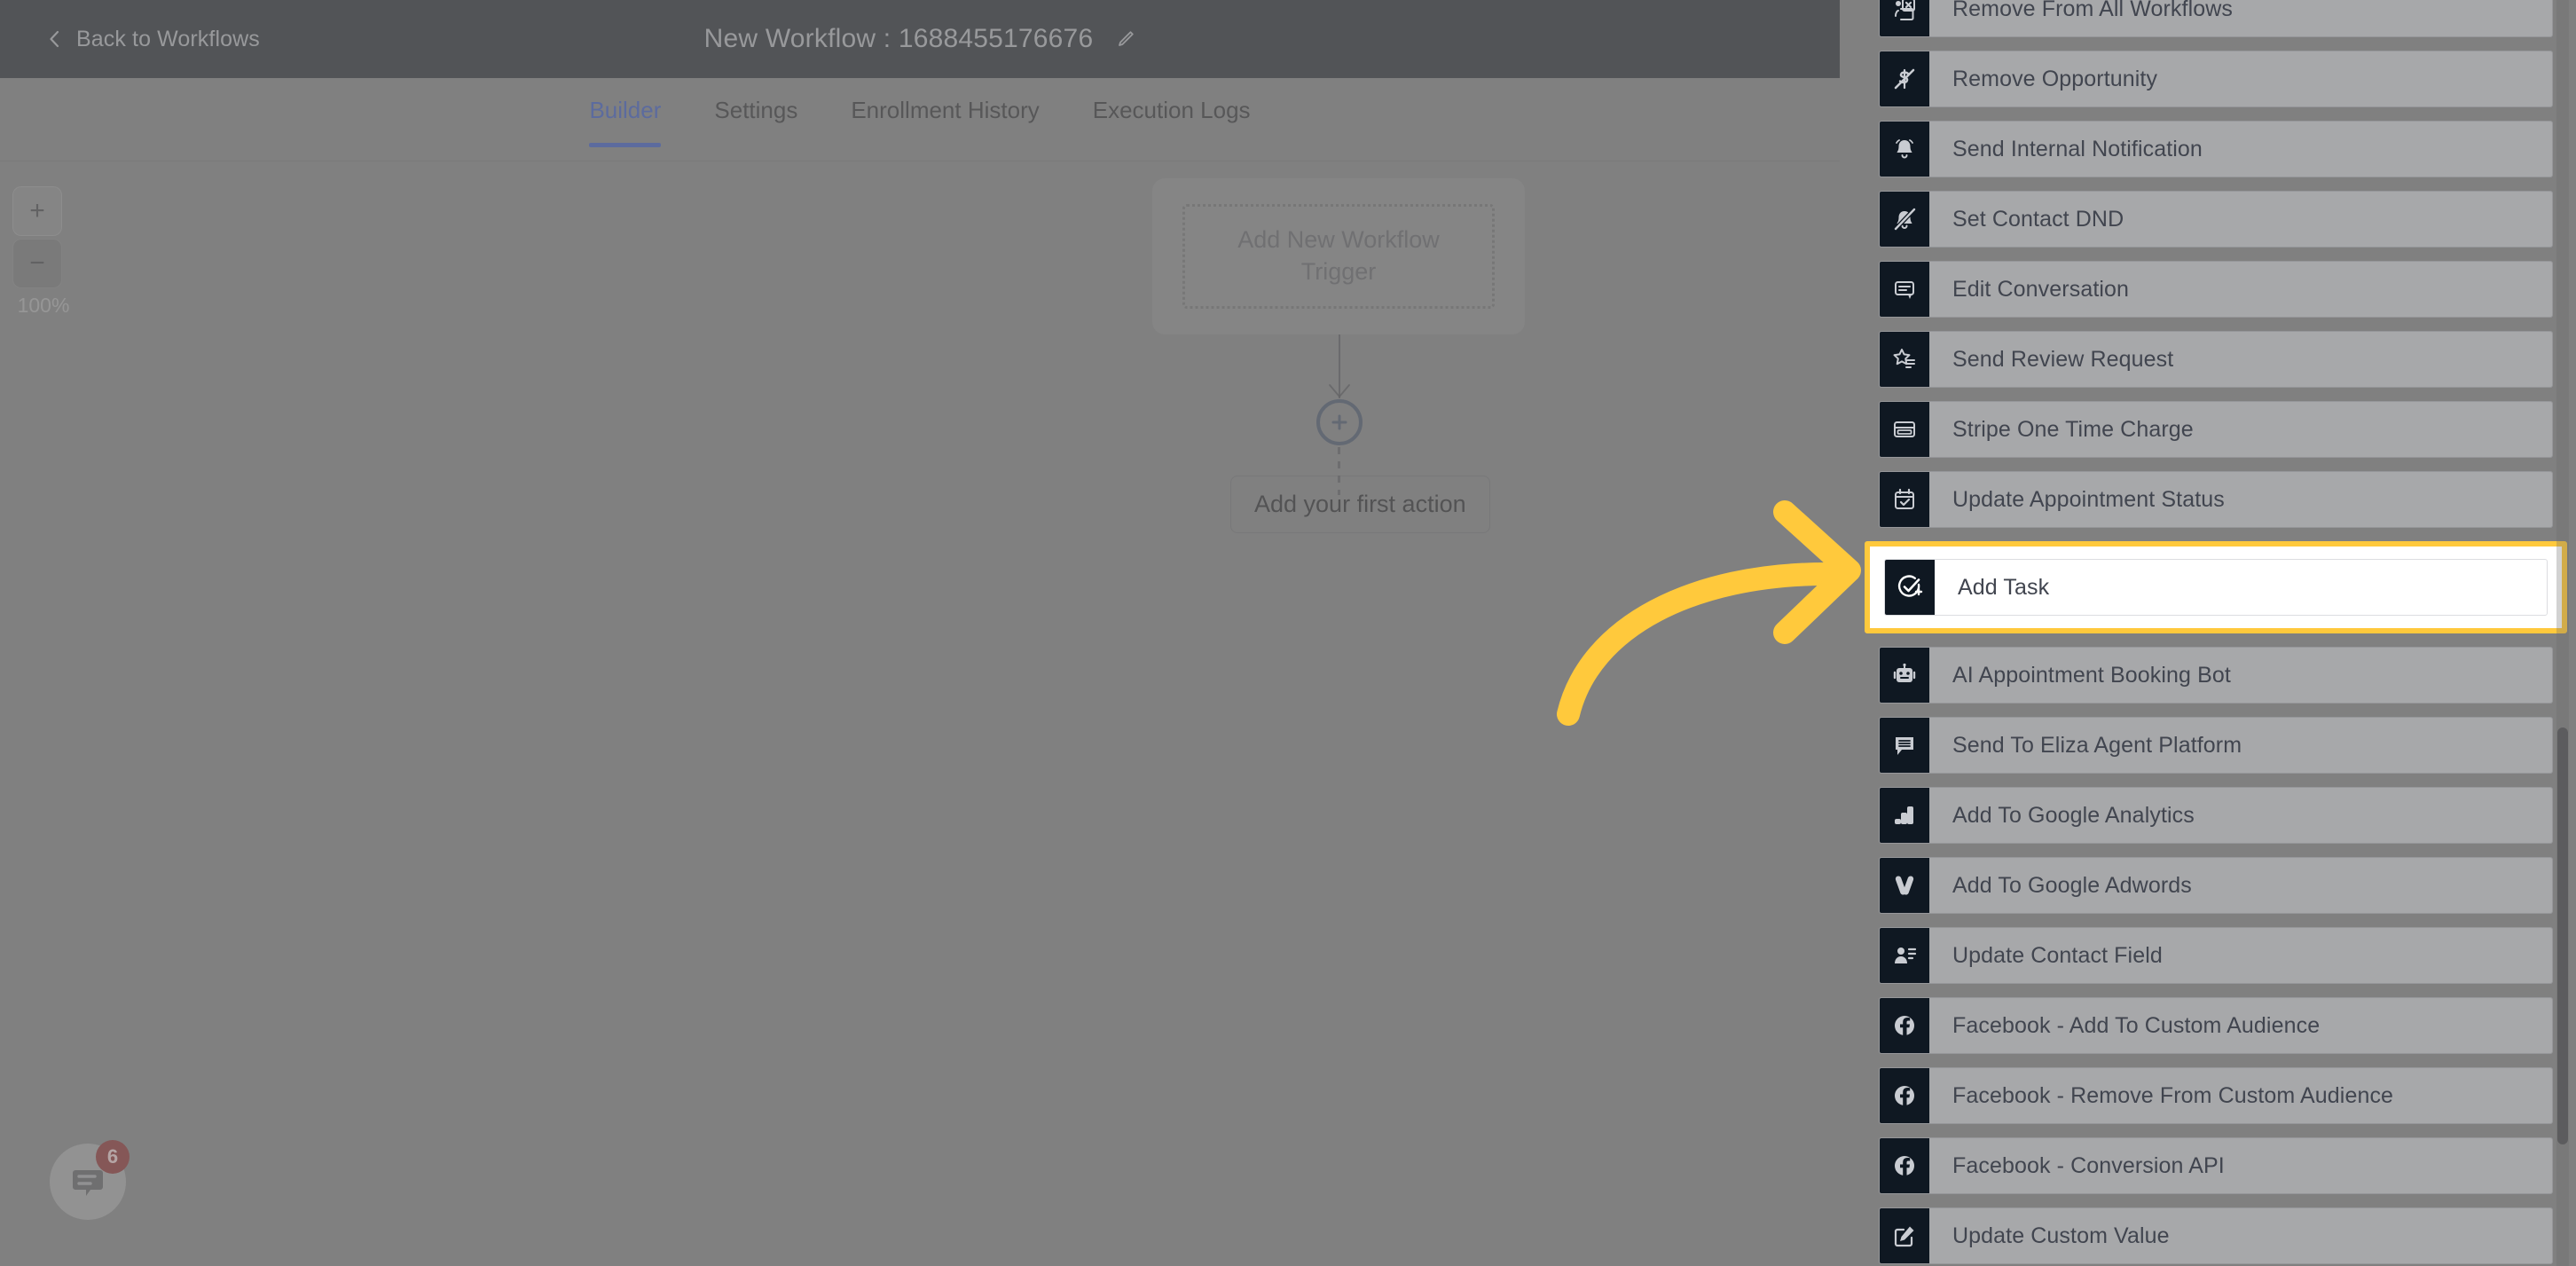  I want to click on zoom-out-button: −, so click(37, 263).